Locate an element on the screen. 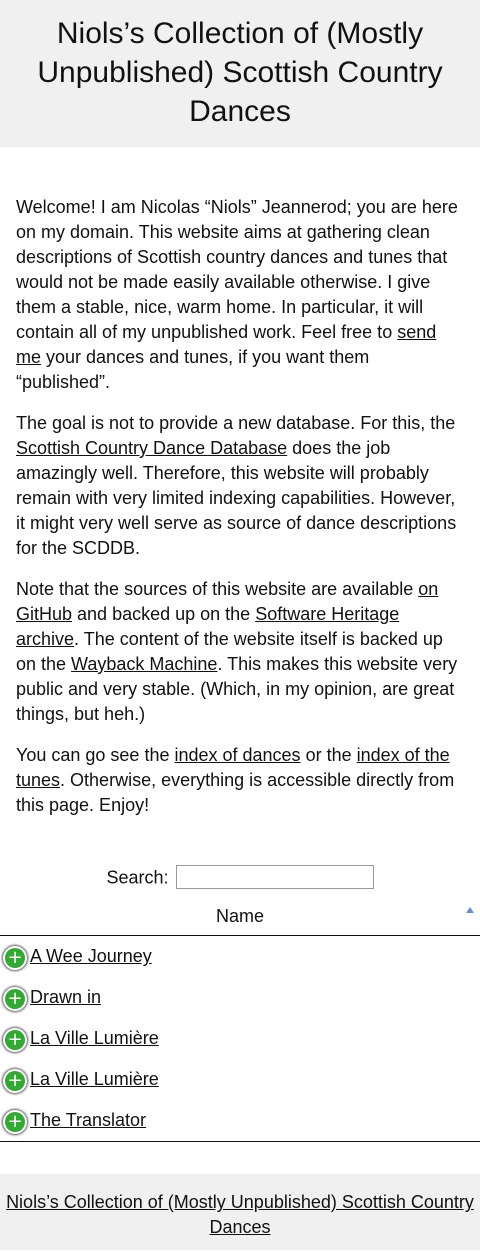 This screenshot has width=480, height=1260. dance-cell: + The Translator is located at coordinates (240, 1120).